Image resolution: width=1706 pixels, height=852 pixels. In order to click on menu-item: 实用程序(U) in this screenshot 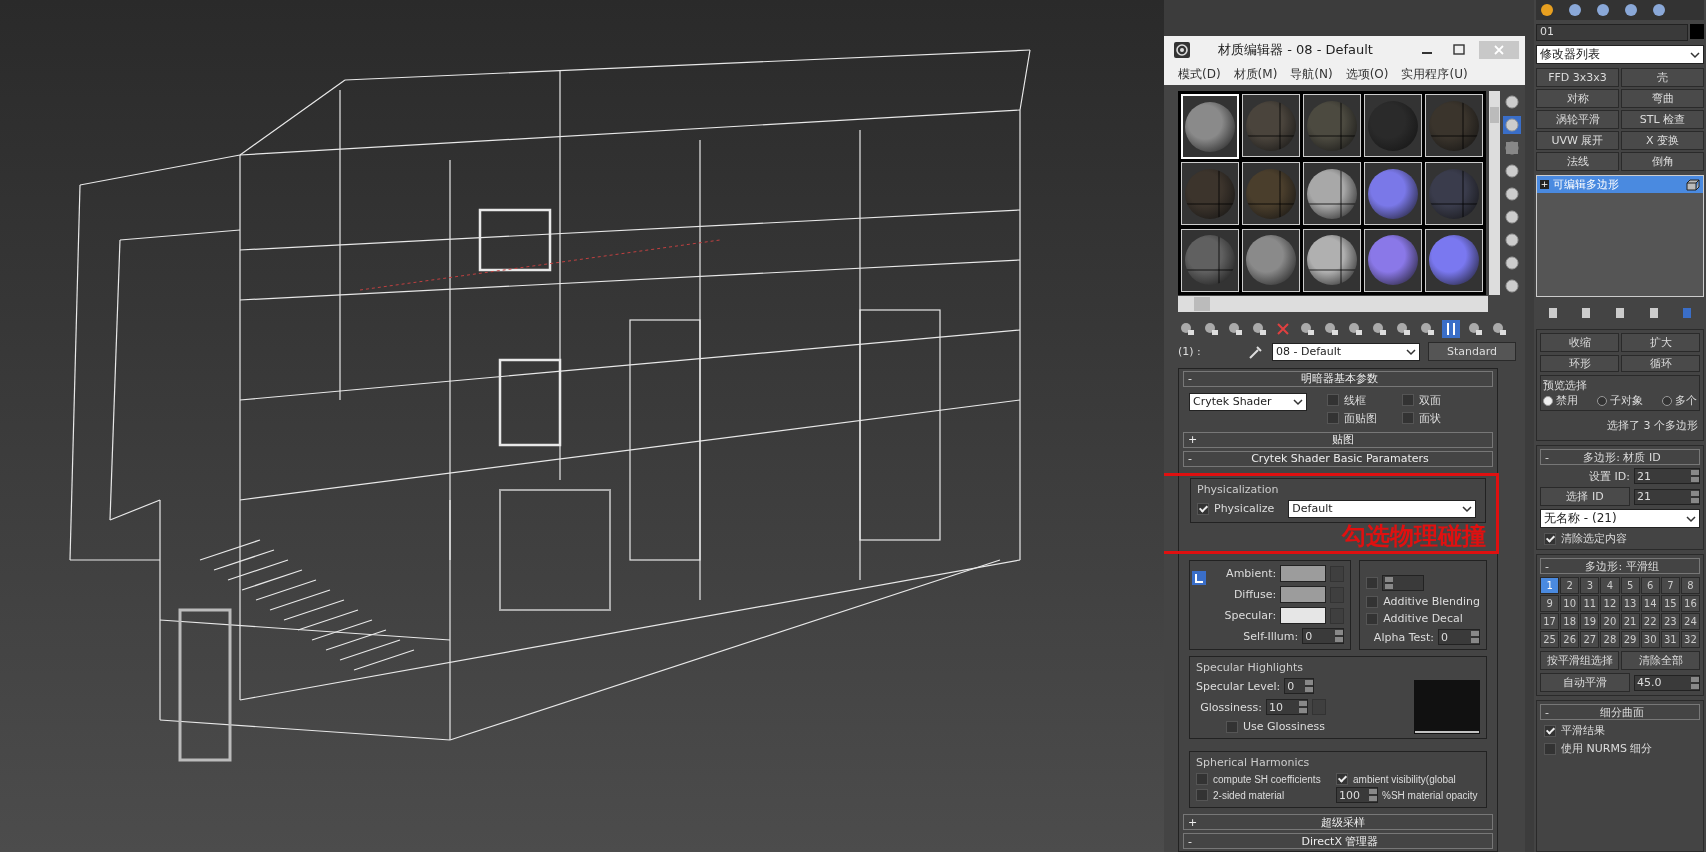, I will do `click(1434, 74)`.